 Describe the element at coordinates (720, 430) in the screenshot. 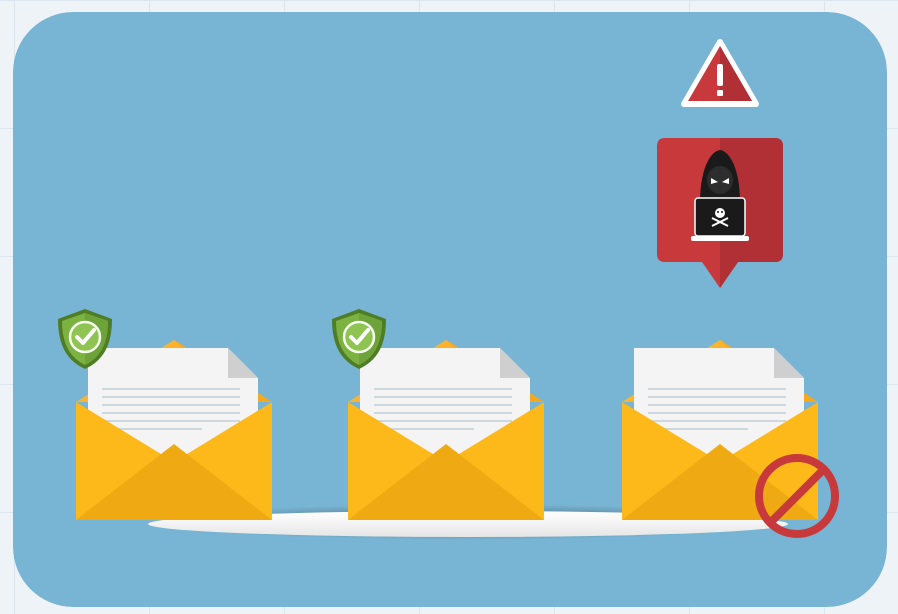

I see `blocked-email-envelope` at that location.